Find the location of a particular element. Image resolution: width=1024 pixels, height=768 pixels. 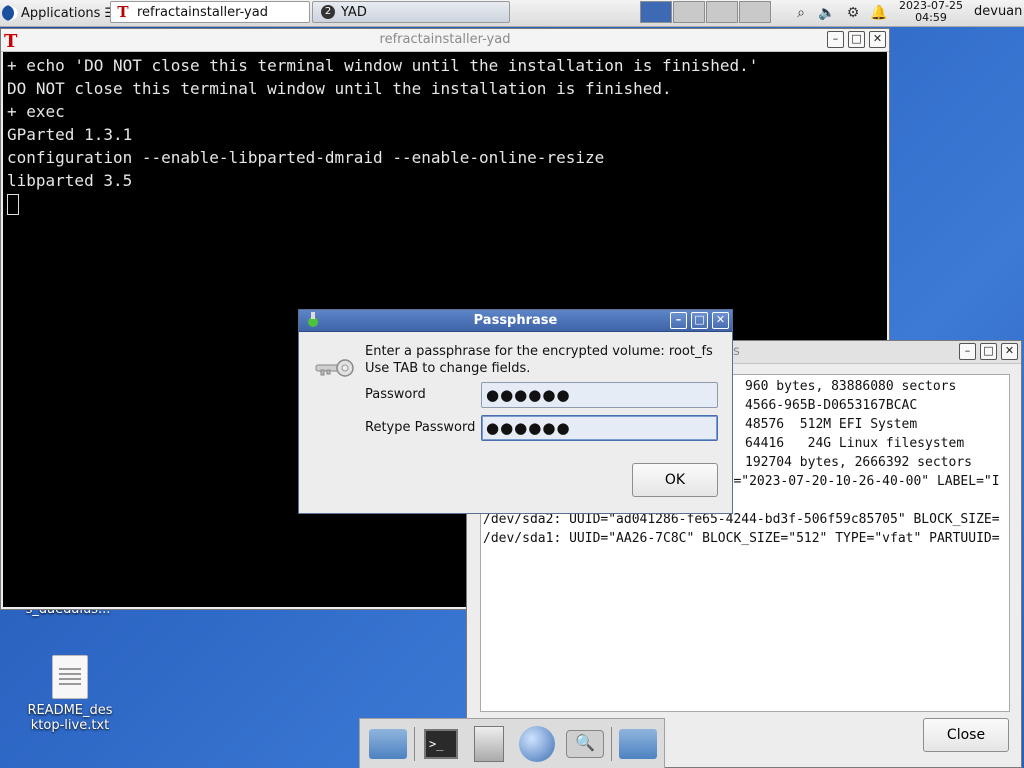

dock-home-folder is located at coordinates (388, 744).